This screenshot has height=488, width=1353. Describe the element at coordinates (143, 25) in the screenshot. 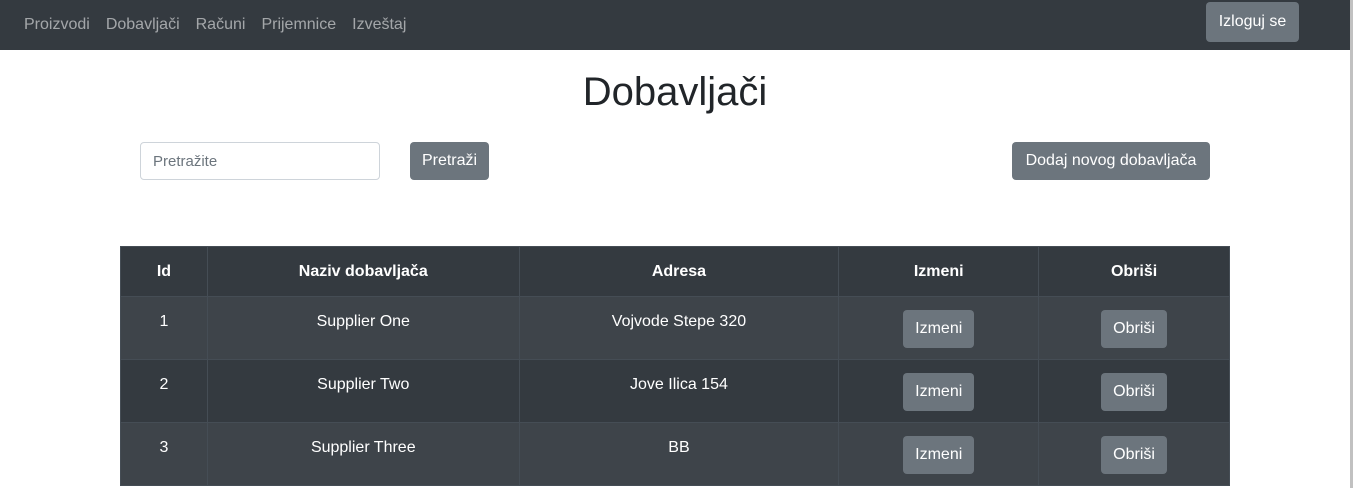

I see `nav-link-dobavljaci: Dobavljači` at that location.